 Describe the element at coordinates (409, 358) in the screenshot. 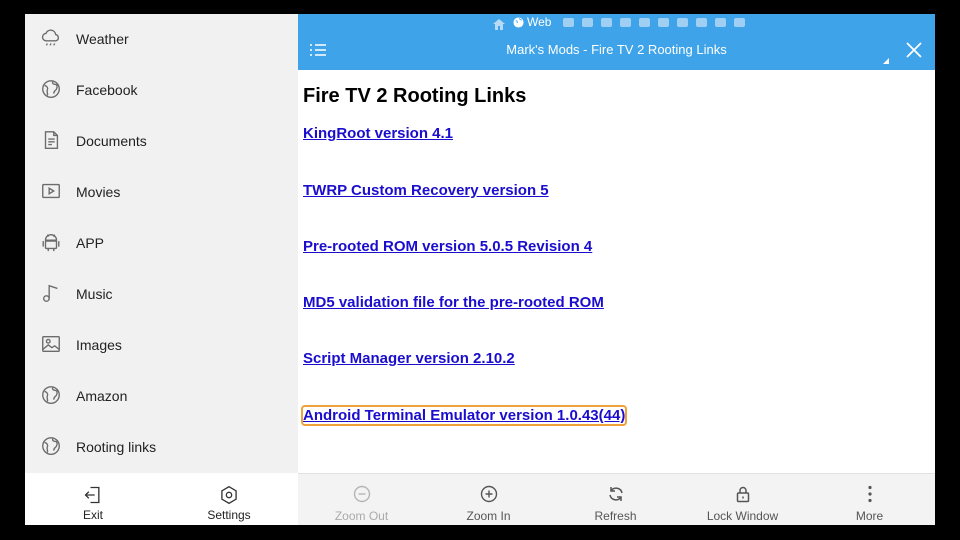

I see `link-script-manager: Script Manager version 2.10.2` at that location.